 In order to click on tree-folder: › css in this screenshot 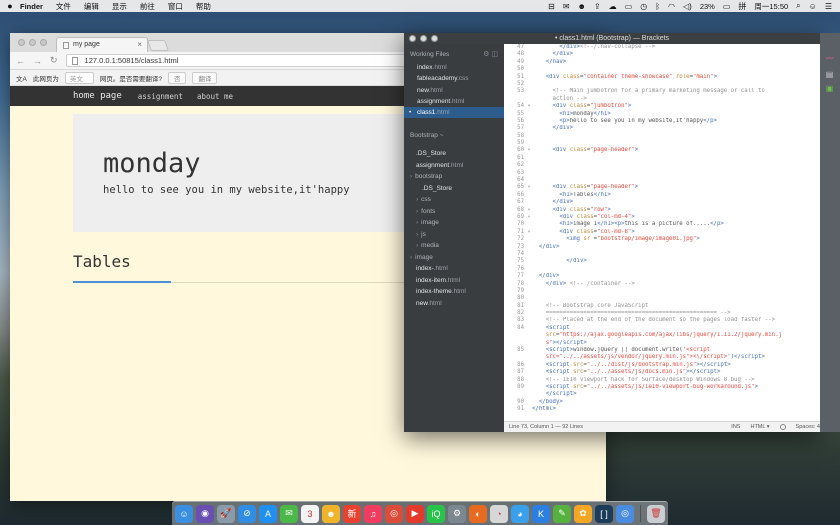, I will do `click(454, 200)`.